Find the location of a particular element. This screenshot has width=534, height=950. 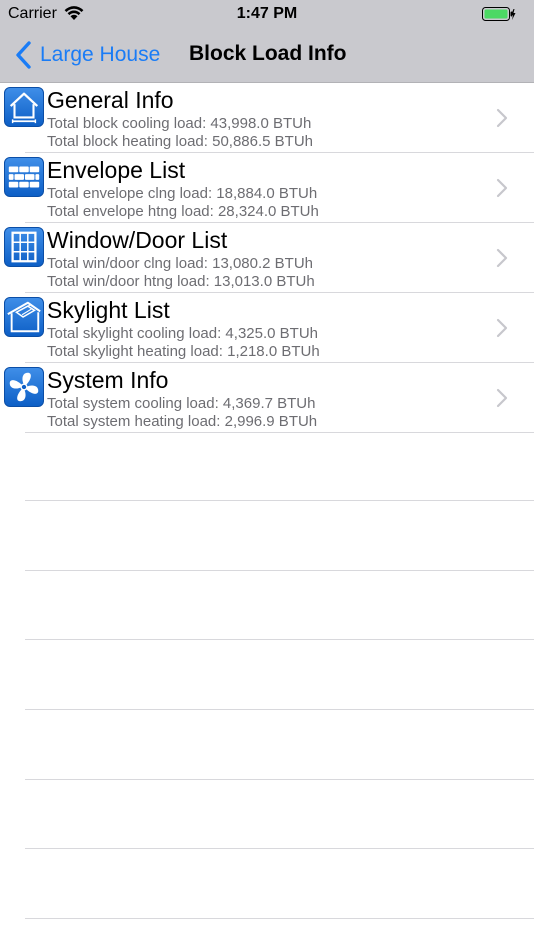

navigation-bar: Large House Block Load Info is located at coordinates (267, 55).